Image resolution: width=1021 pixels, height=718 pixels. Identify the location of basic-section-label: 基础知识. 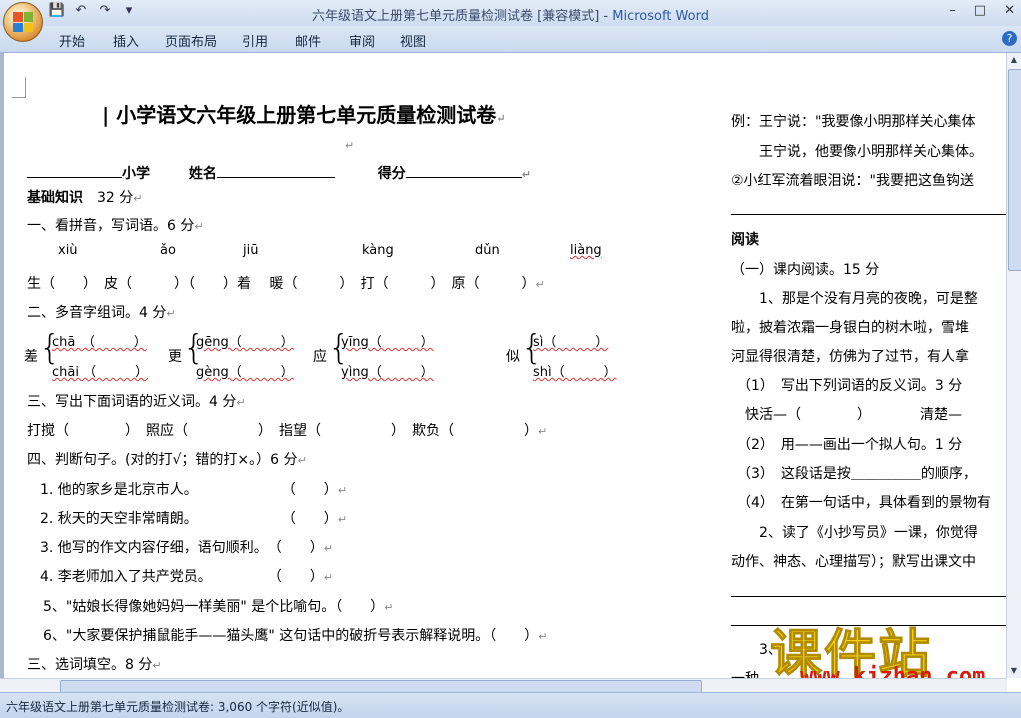
(55, 198).